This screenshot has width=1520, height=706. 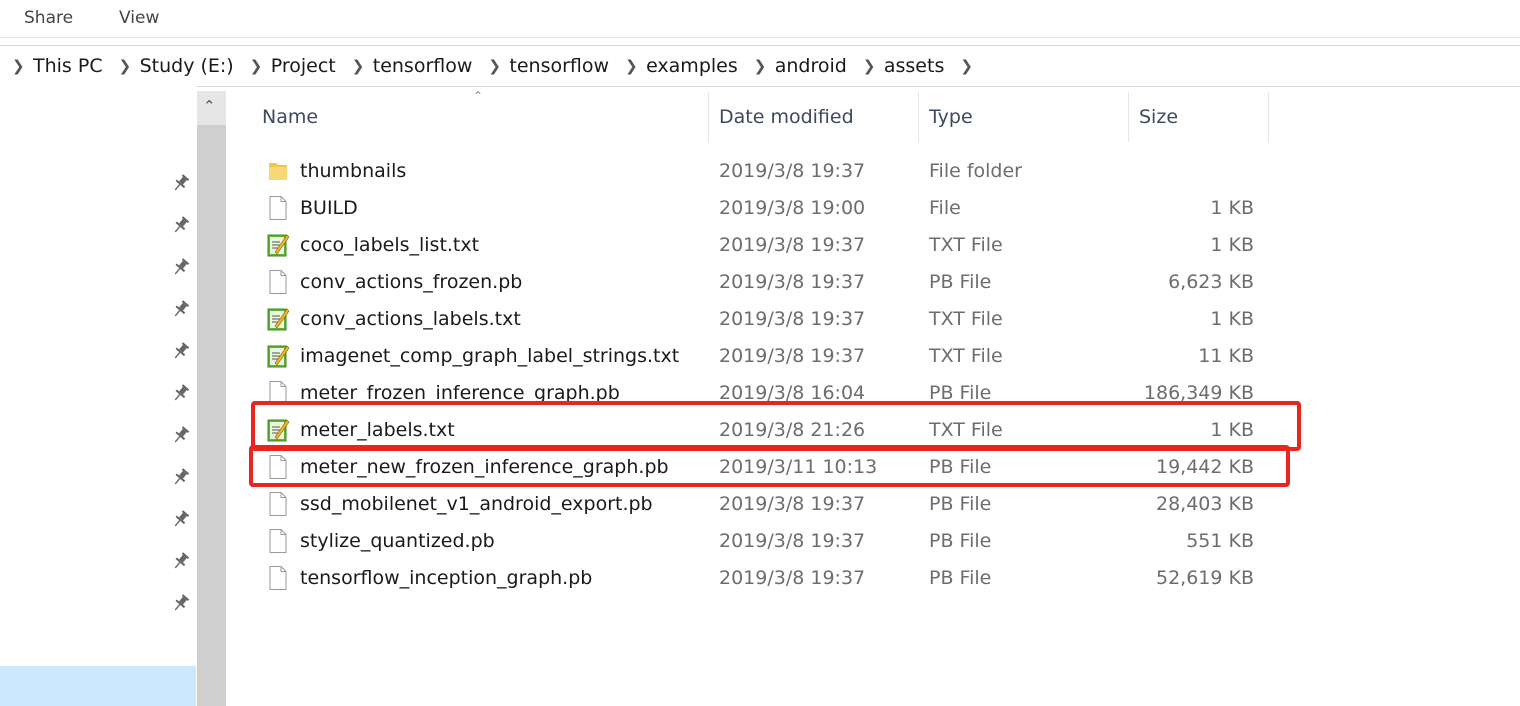 What do you see at coordinates (476, 504) in the screenshot?
I see `file-name: ssd_mobilenet_v1_android_export.pb` at bounding box center [476, 504].